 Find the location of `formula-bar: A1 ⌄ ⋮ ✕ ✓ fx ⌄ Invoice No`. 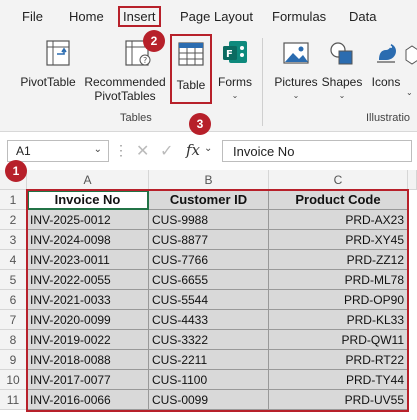

formula-bar: A1 ⌄ ⋮ ✕ ✓ fx ⌄ Invoice No is located at coordinates (208, 151).